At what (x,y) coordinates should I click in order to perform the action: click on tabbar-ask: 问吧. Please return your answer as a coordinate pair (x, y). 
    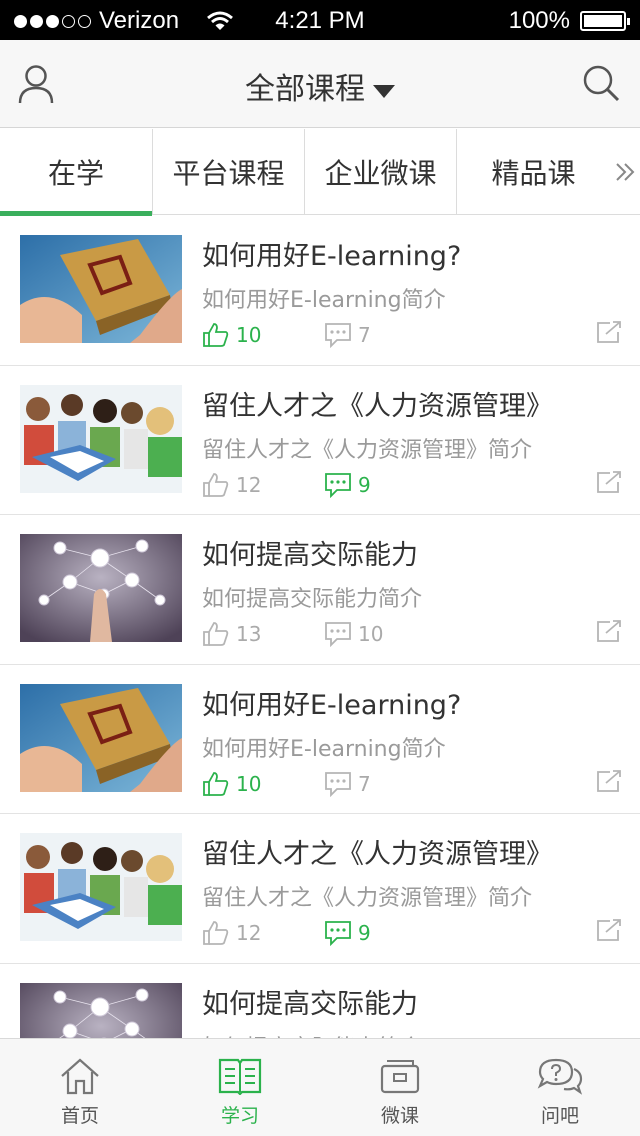
    Looking at the image, I should click on (560, 1087).